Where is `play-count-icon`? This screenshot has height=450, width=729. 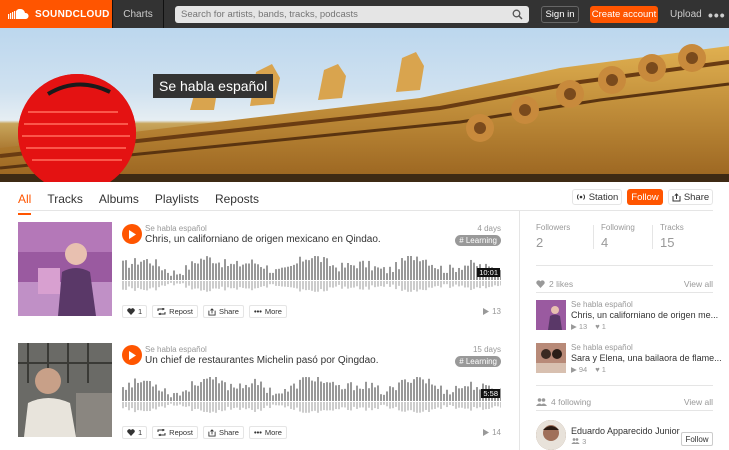
play-count-icon is located at coordinates (486, 311).